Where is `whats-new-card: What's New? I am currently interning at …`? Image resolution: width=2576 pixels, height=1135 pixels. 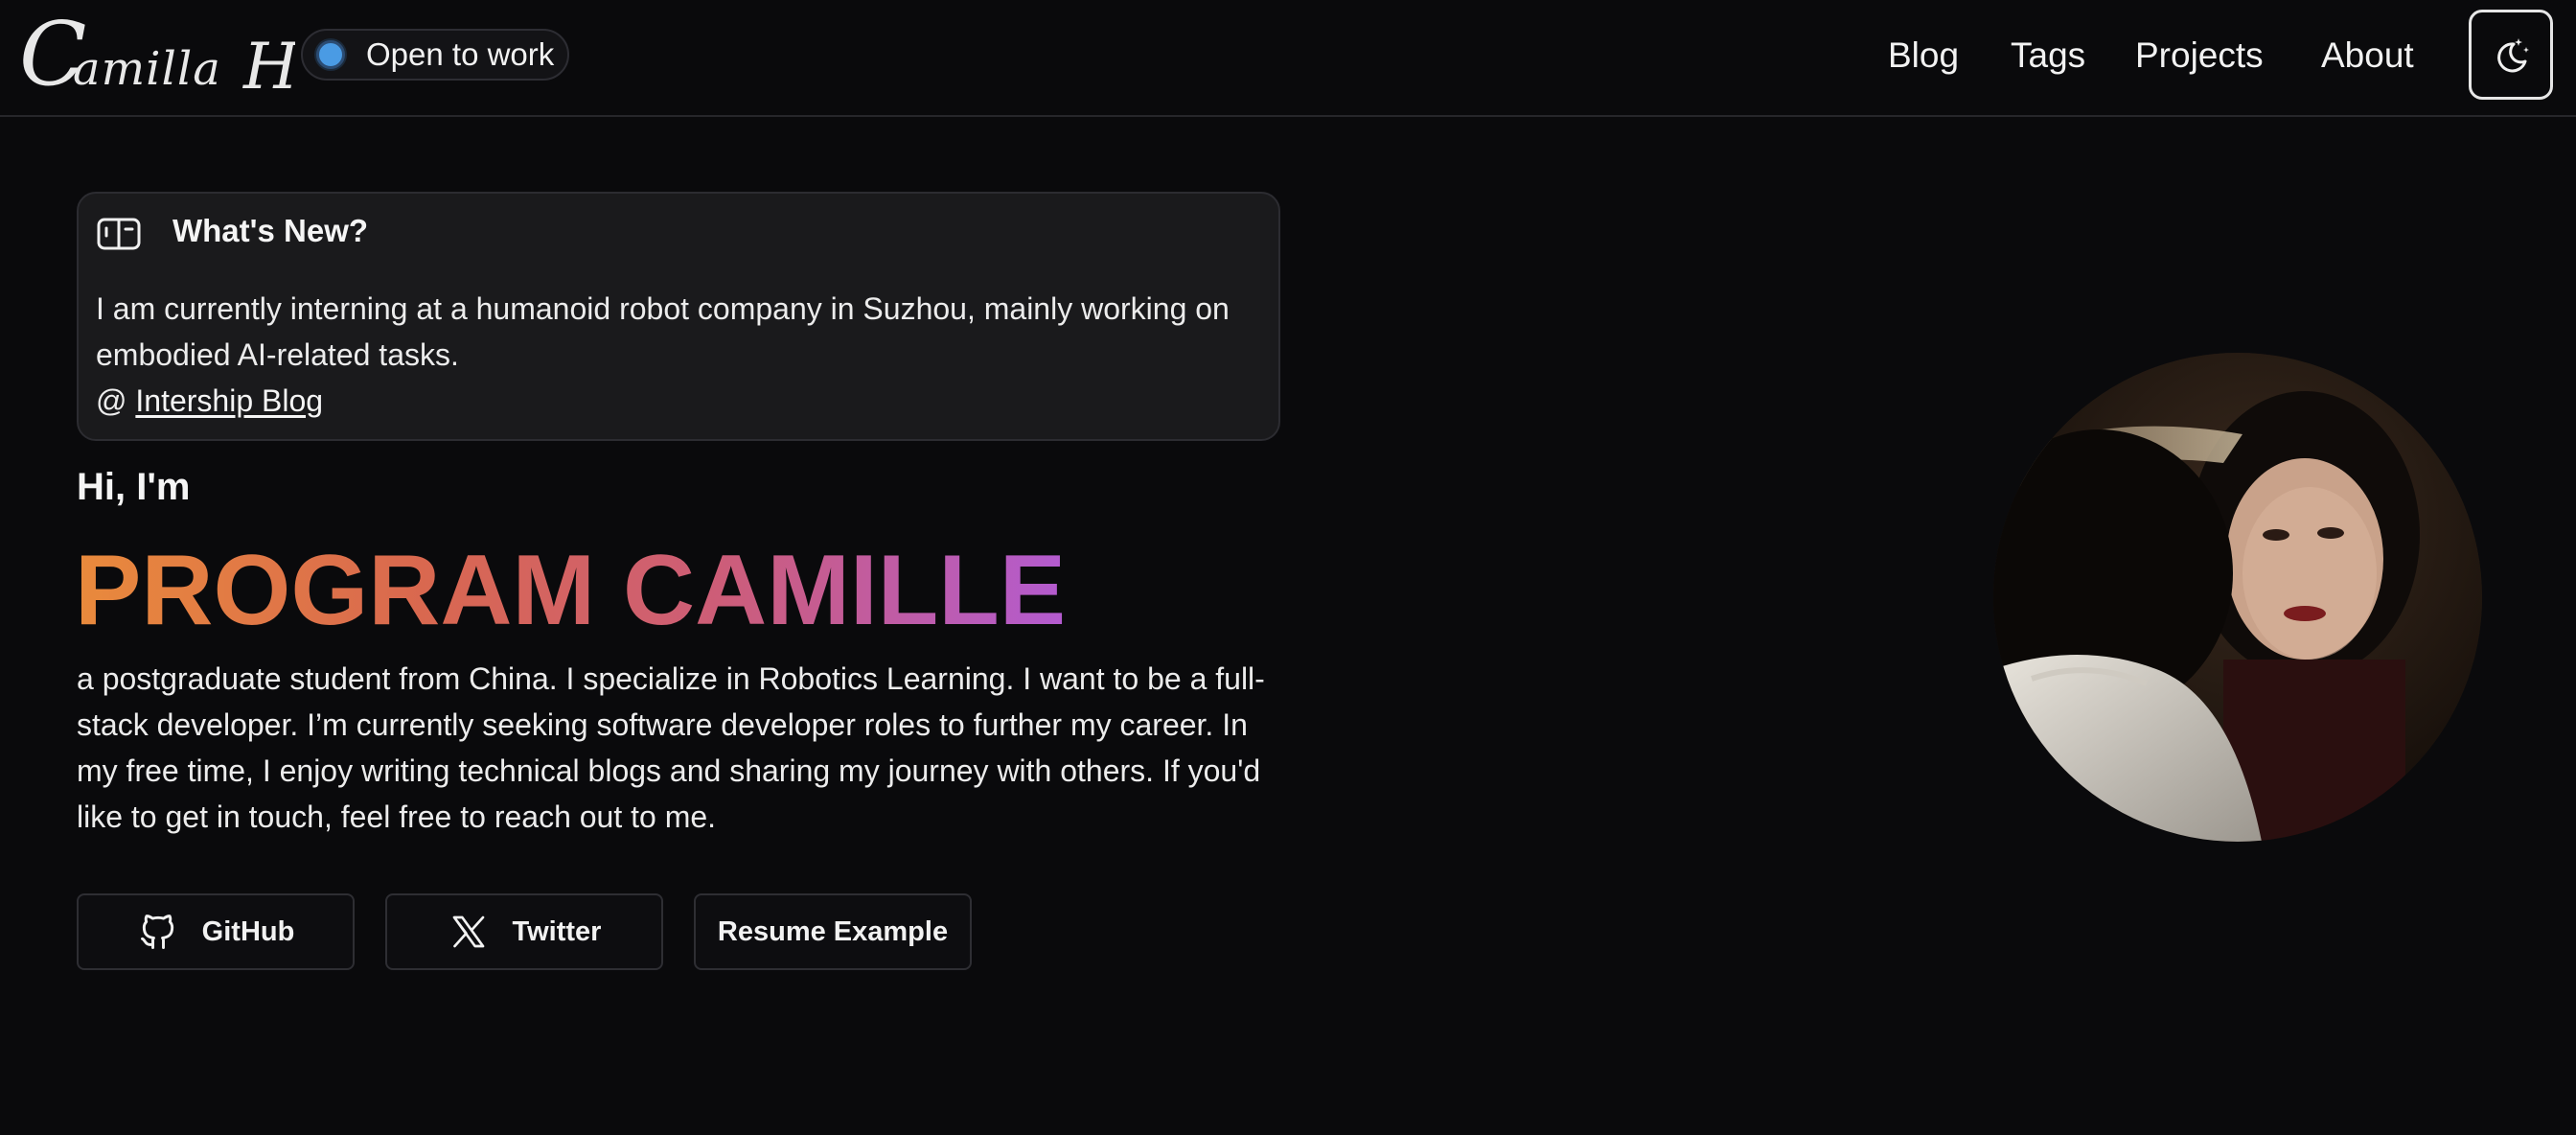
whats-new-card: What's New? I am currently interning at … is located at coordinates (678, 316).